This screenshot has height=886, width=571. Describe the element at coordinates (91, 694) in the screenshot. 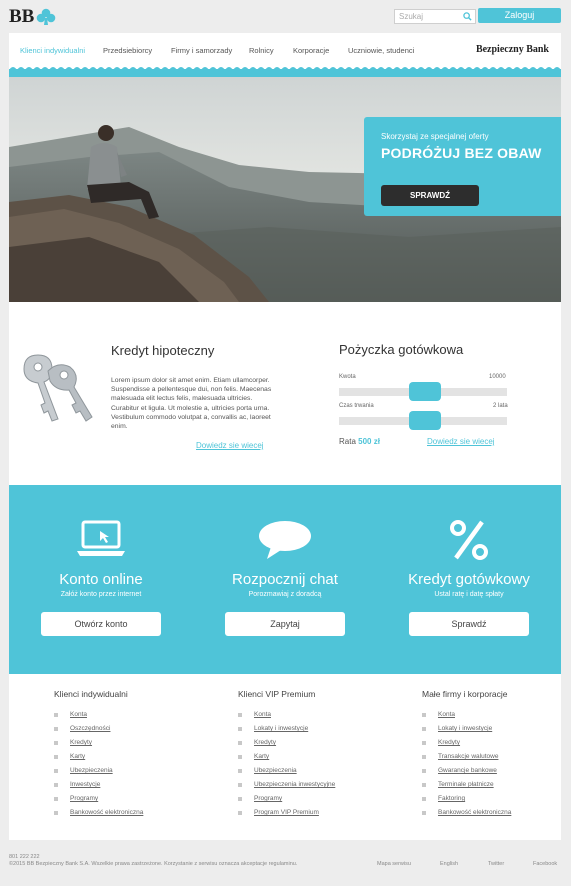

I see `column-title: Klienci indywidualni` at that location.